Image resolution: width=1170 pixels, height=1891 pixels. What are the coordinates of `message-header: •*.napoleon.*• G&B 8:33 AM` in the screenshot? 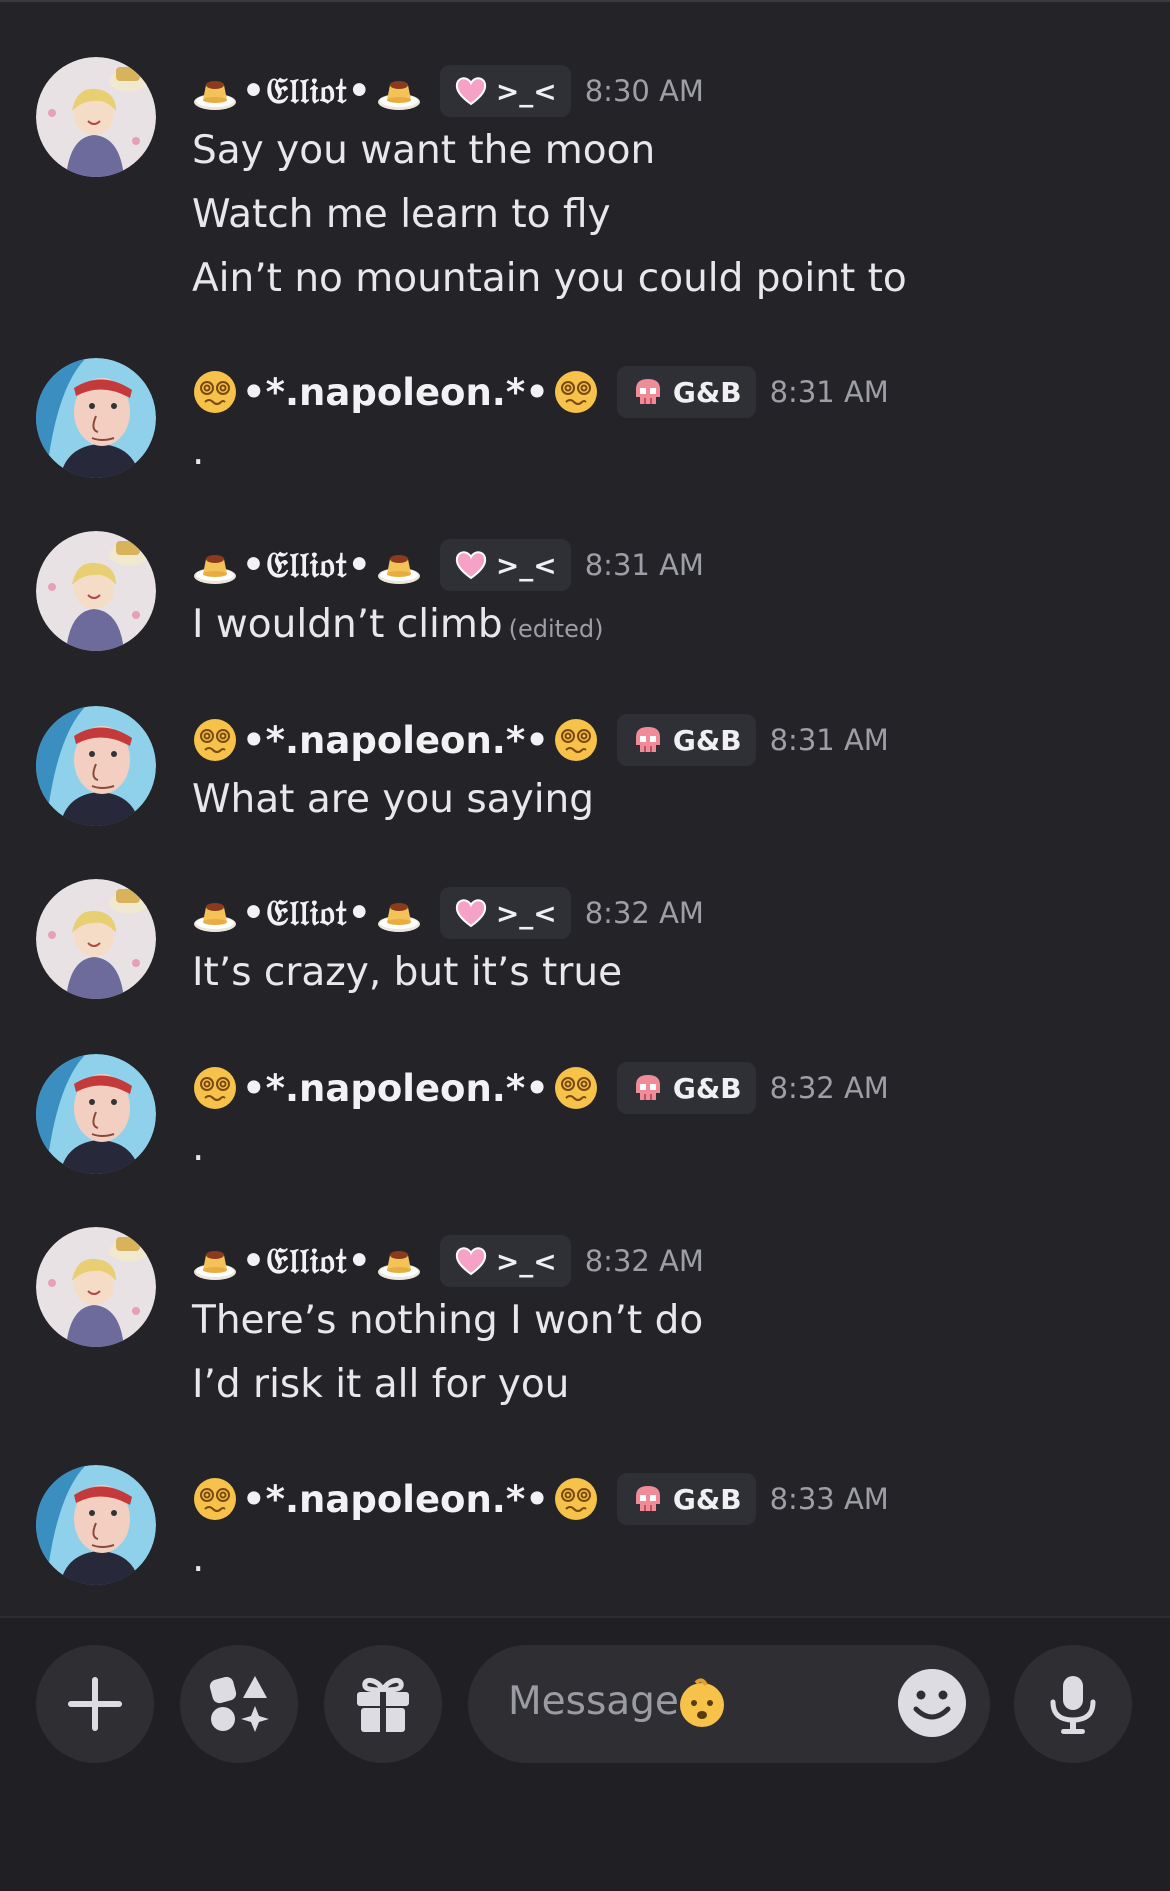 It's located at (540, 1499).